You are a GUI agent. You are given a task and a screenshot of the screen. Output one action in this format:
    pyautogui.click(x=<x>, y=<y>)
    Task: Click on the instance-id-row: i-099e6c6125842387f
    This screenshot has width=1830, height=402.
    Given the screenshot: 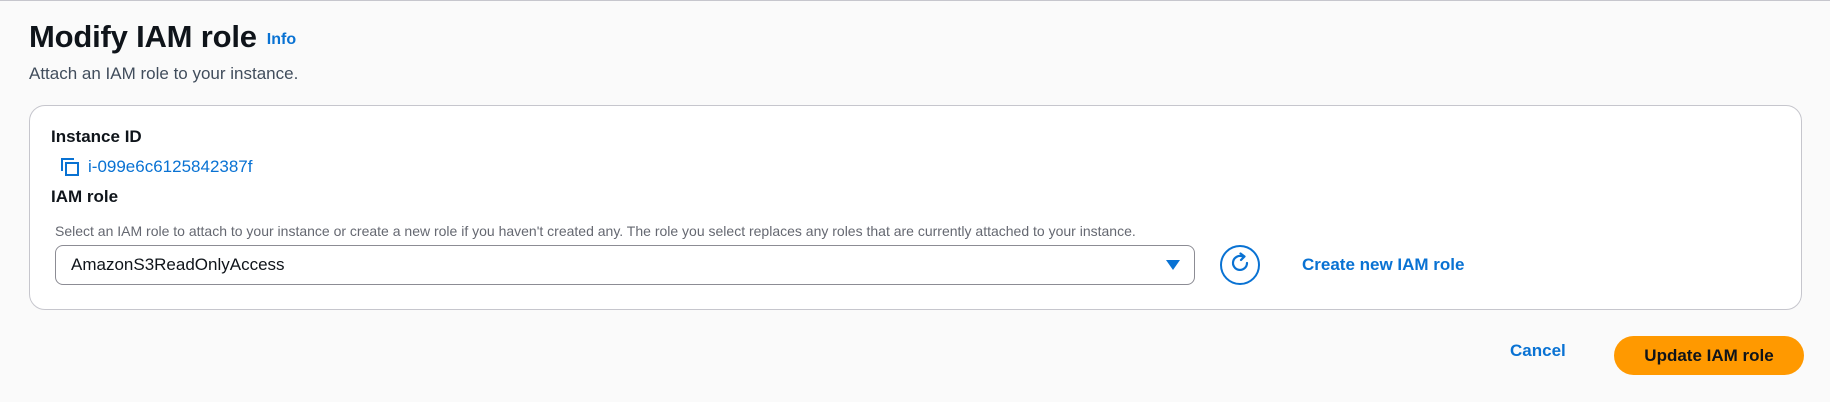 What is the action you would take?
    pyautogui.click(x=156, y=167)
    